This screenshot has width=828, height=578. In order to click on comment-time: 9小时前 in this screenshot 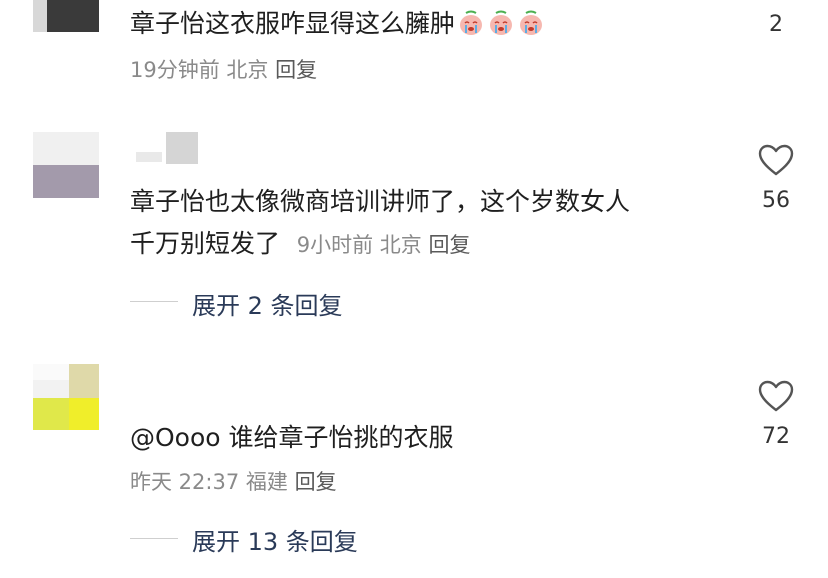, I will do `click(335, 245)`.